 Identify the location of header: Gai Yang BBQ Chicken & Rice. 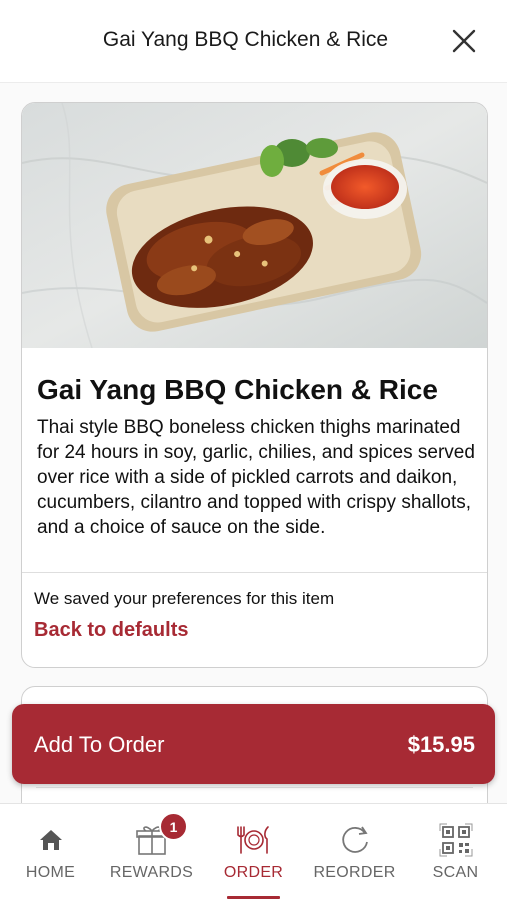
(253, 41).